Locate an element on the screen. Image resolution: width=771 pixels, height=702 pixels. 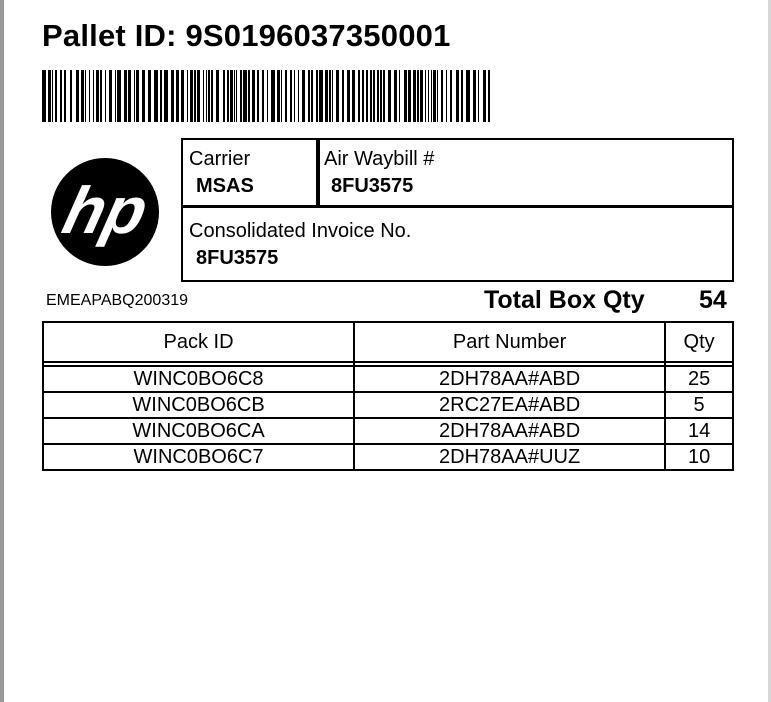
table-row: WINC0BO6C7 2DH78AA#UUZ 10 is located at coordinates (387, 457).